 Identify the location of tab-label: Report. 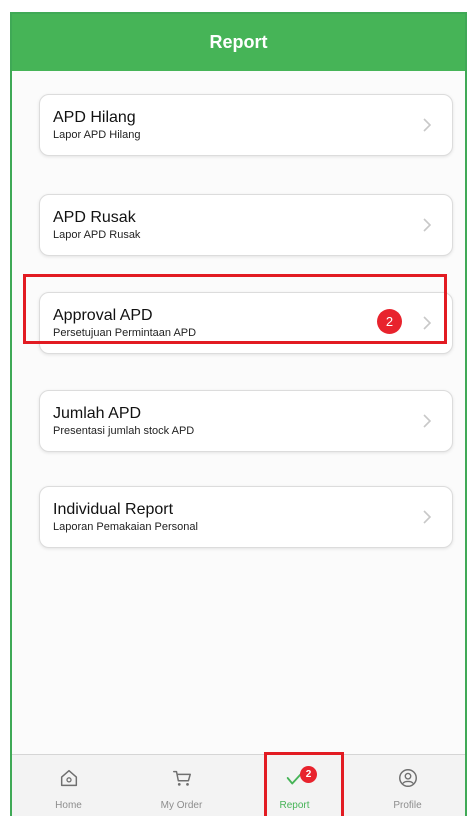
(294, 805).